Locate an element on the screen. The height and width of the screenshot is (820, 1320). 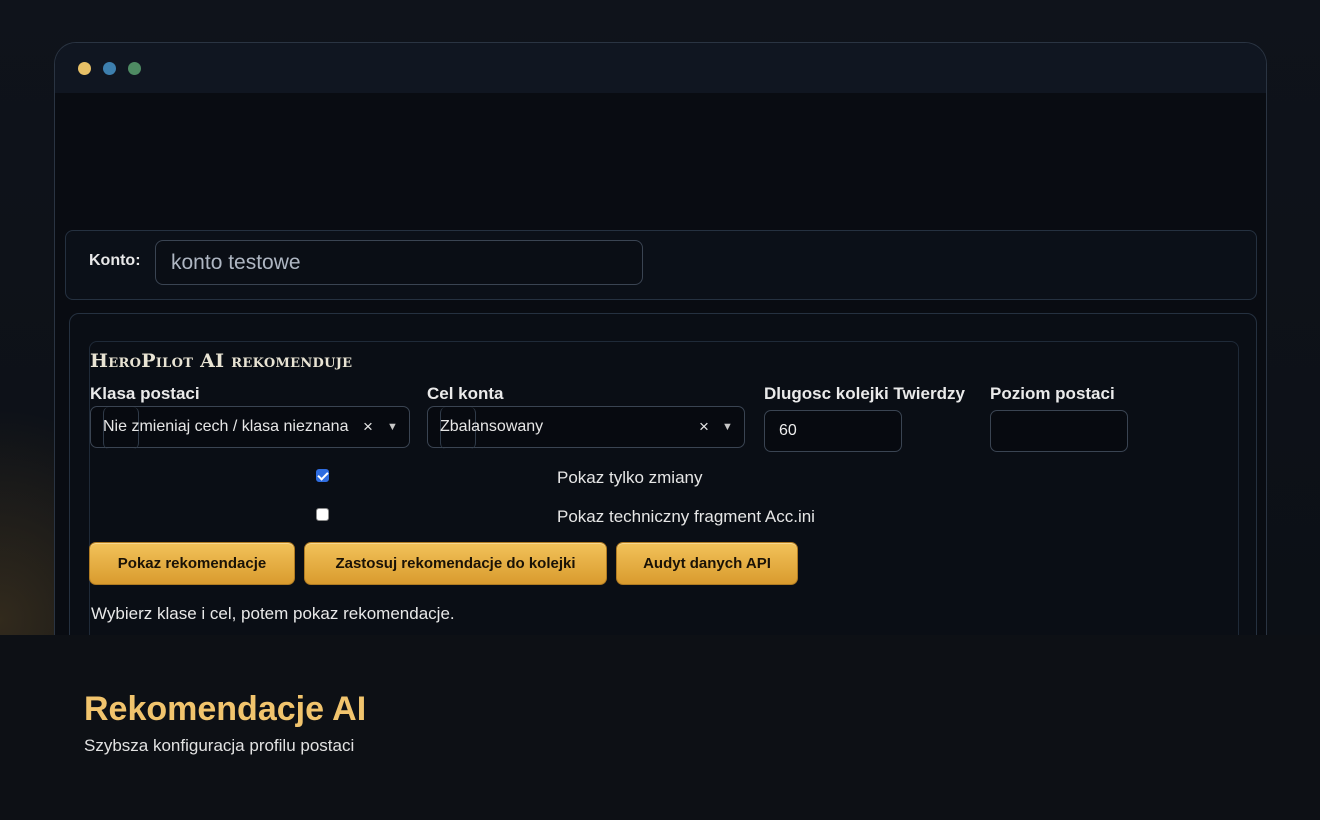
api-audit-button: Audyt danych API is located at coordinates (707, 563).